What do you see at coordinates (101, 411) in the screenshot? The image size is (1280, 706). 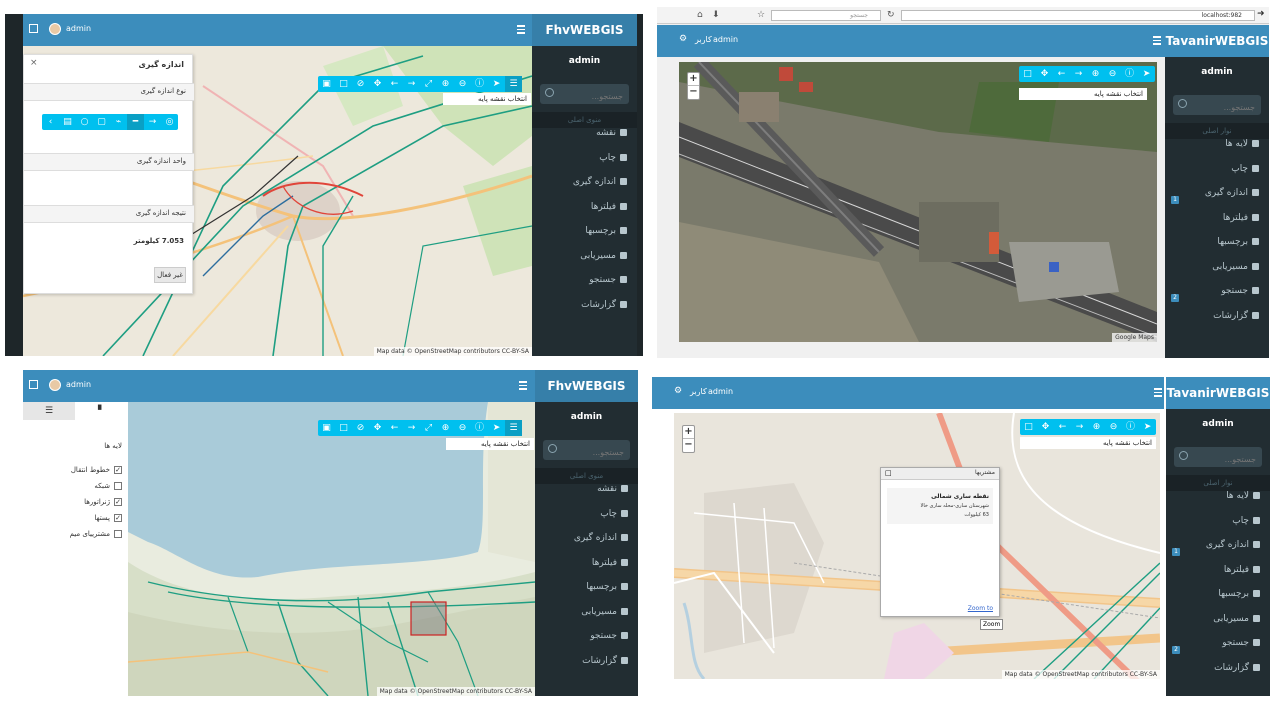 I see `tab-file-icon: ▘` at bounding box center [101, 411].